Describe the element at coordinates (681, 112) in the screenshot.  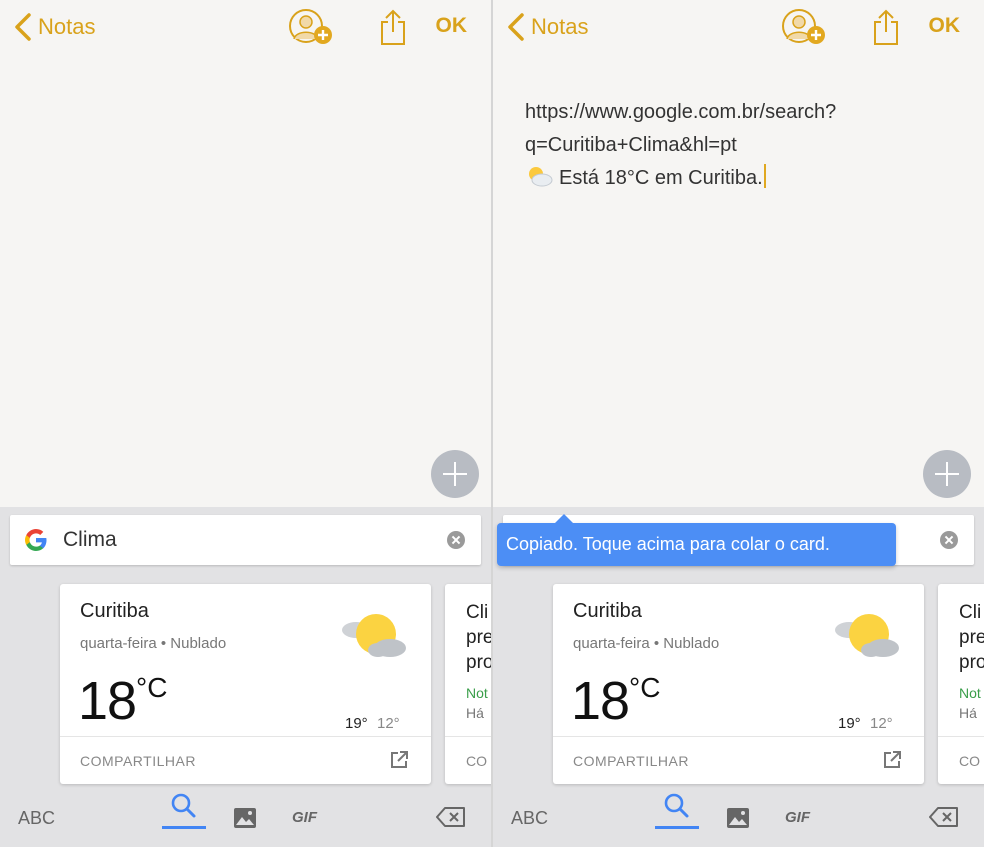
I see `note-line: https://www.google.com.br/search?` at that location.